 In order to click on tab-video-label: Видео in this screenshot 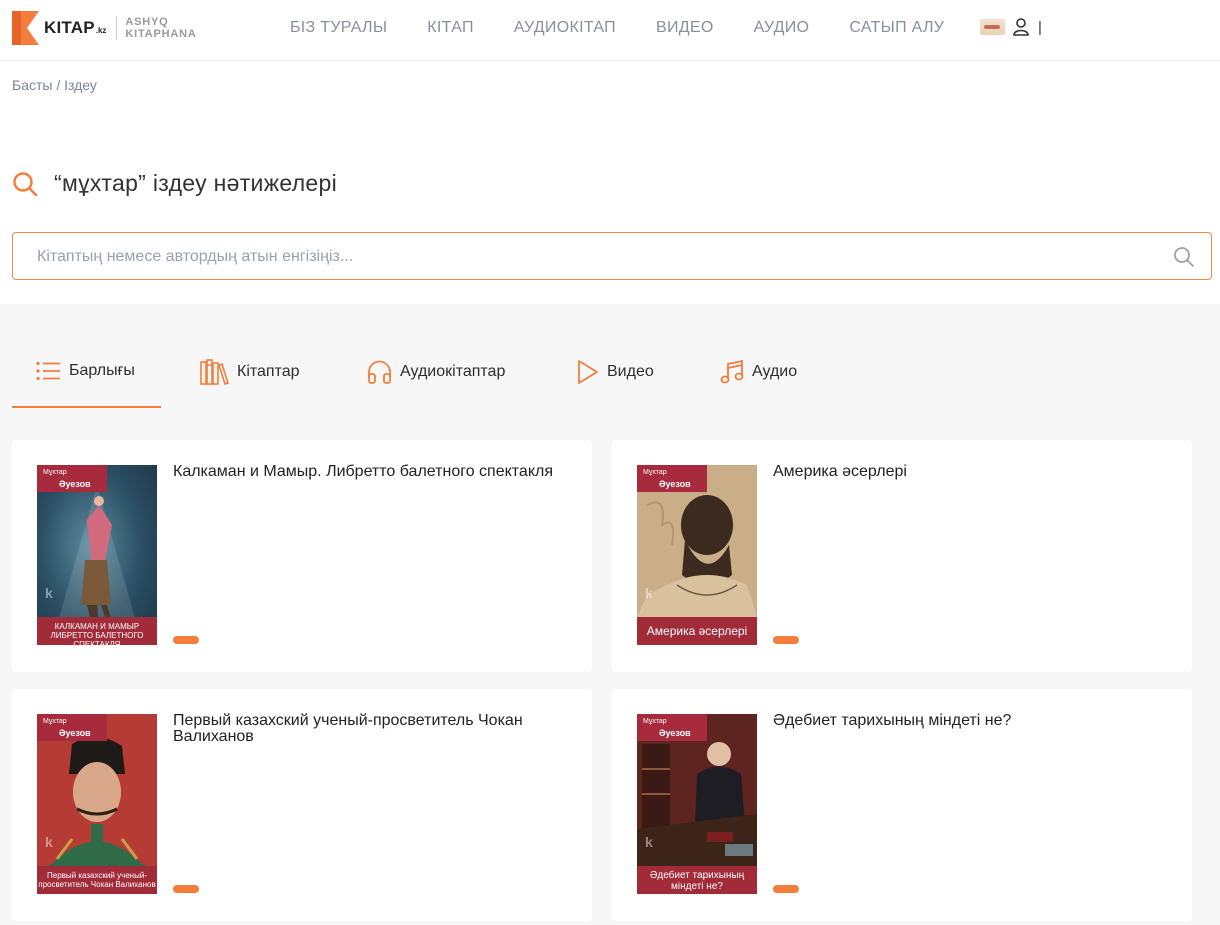, I will do `click(630, 371)`.